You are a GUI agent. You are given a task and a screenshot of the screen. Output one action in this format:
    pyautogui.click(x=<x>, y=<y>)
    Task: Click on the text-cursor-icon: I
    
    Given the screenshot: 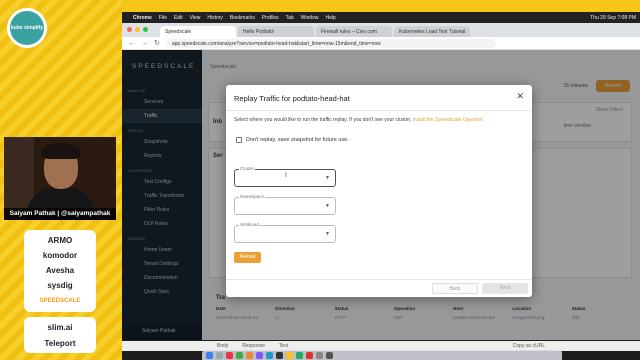 What is the action you would take?
    pyautogui.click(x=286, y=175)
    